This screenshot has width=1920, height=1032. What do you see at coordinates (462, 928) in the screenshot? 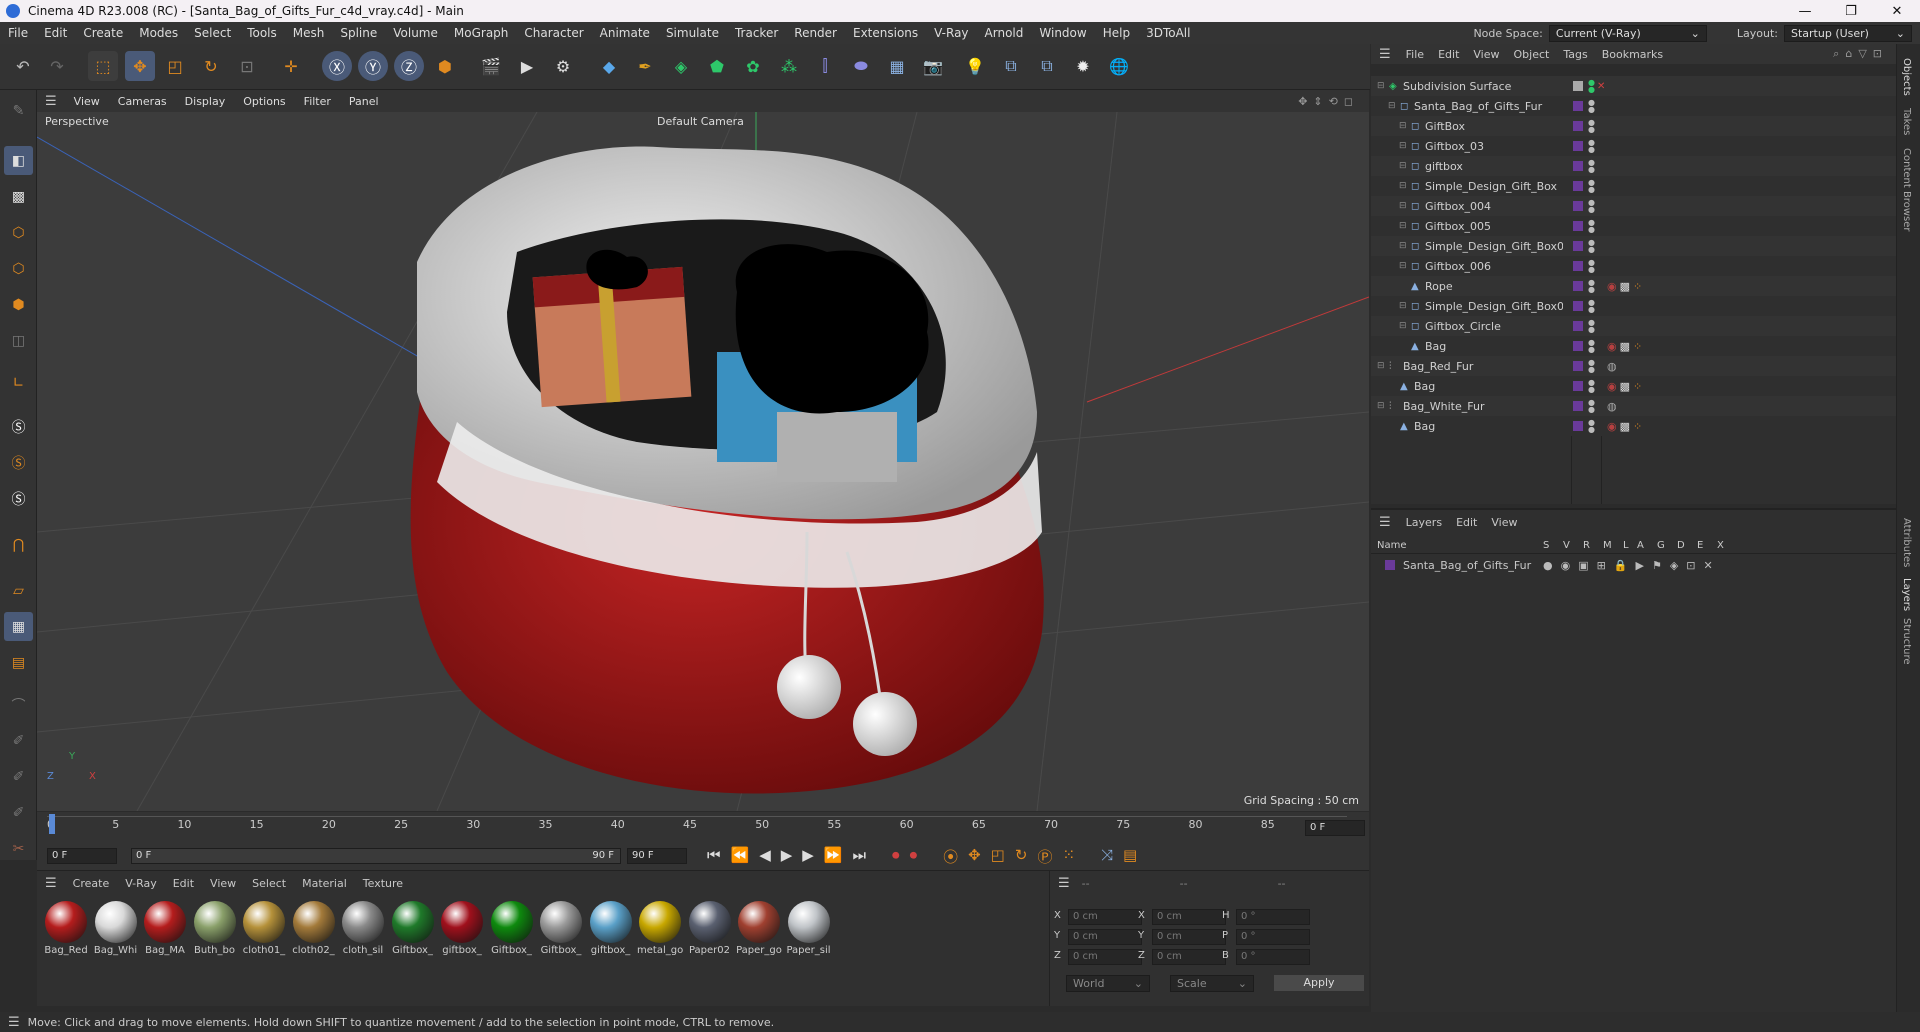
I see `material-item: giftbox_` at bounding box center [462, 928].